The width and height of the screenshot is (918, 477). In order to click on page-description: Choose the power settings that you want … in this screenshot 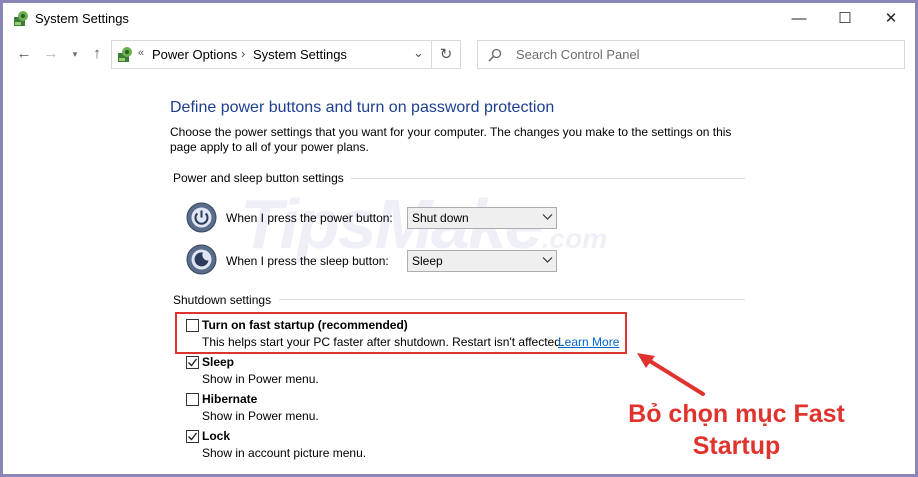, I will do `click(451, 139)`.